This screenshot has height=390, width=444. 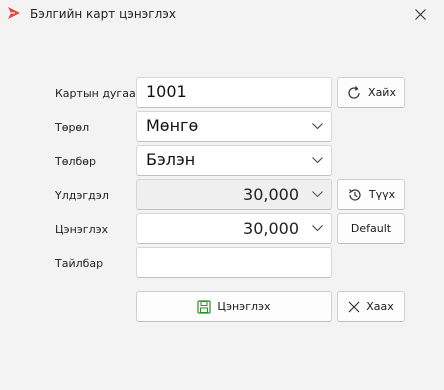 What do you see at coordinates (14, 13) in the screenshot?
I see `app-logo-icon` at bounding box center [14, 13].